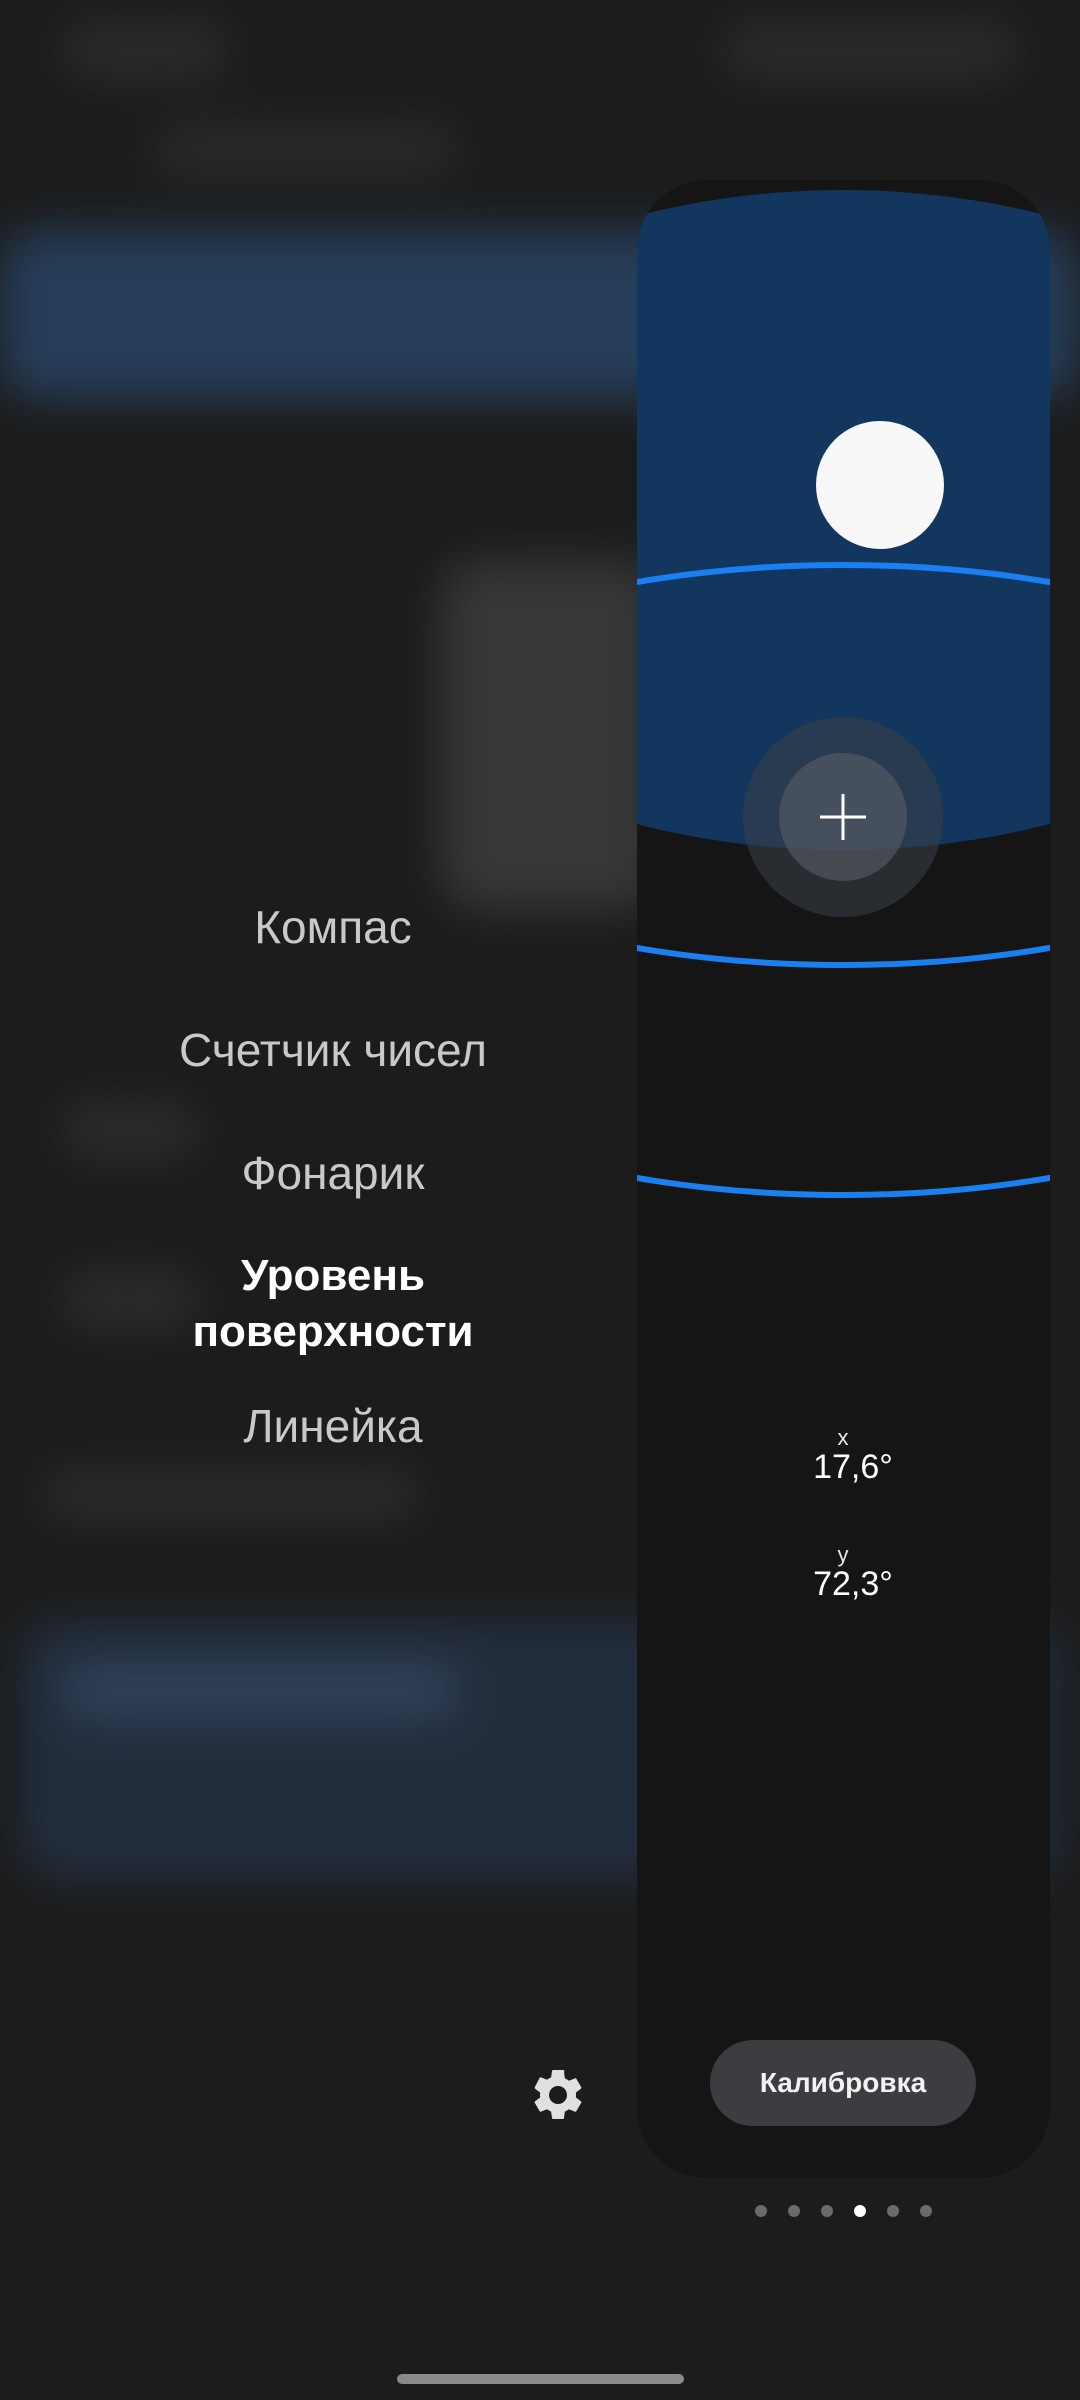  Describe the element at coordinates (880, 485) in the screenshot. I see `level-bubble` at that location.